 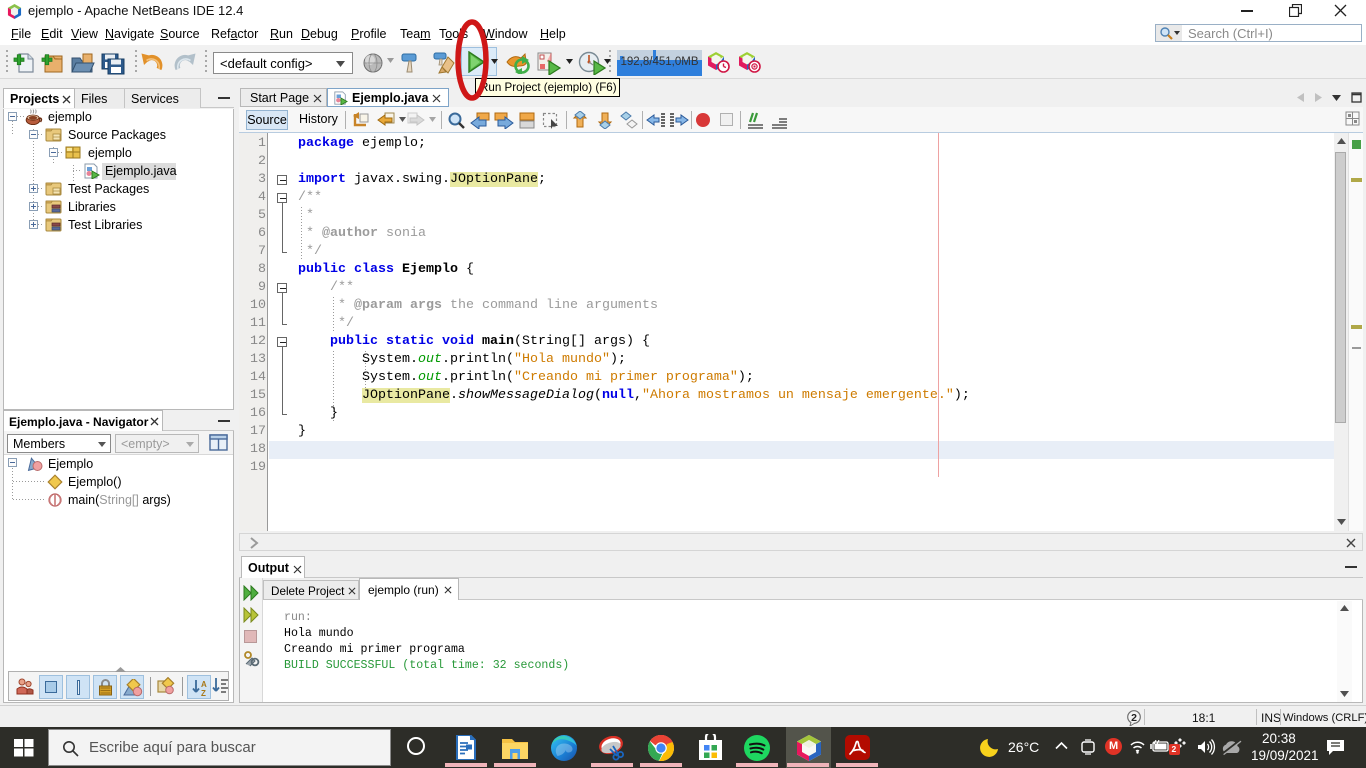 I want to click on svg-text: 2, so click(x=1134, y=718).